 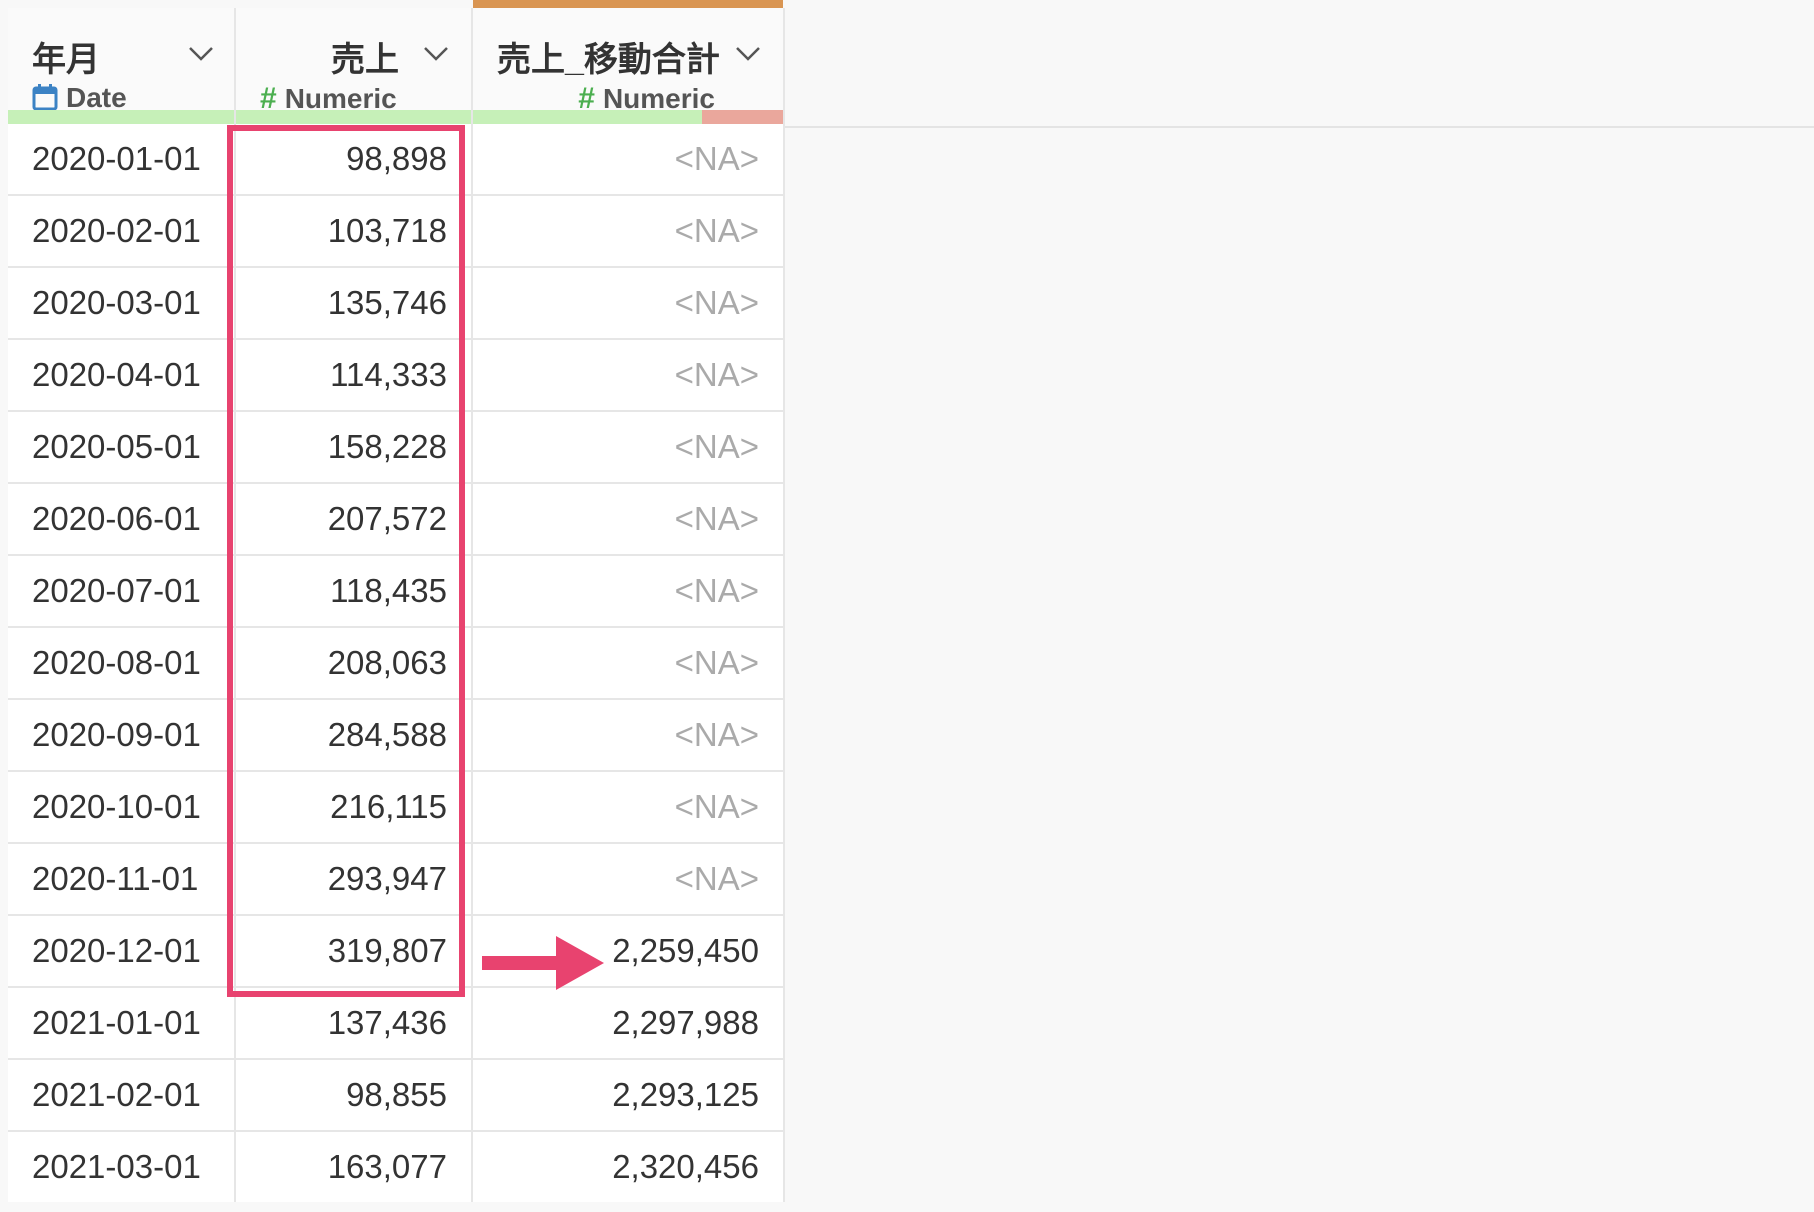 What do you see at coordinates (1299, 127) in the screenshot?
I see `header-divider` at bounding box center [1299, 127].